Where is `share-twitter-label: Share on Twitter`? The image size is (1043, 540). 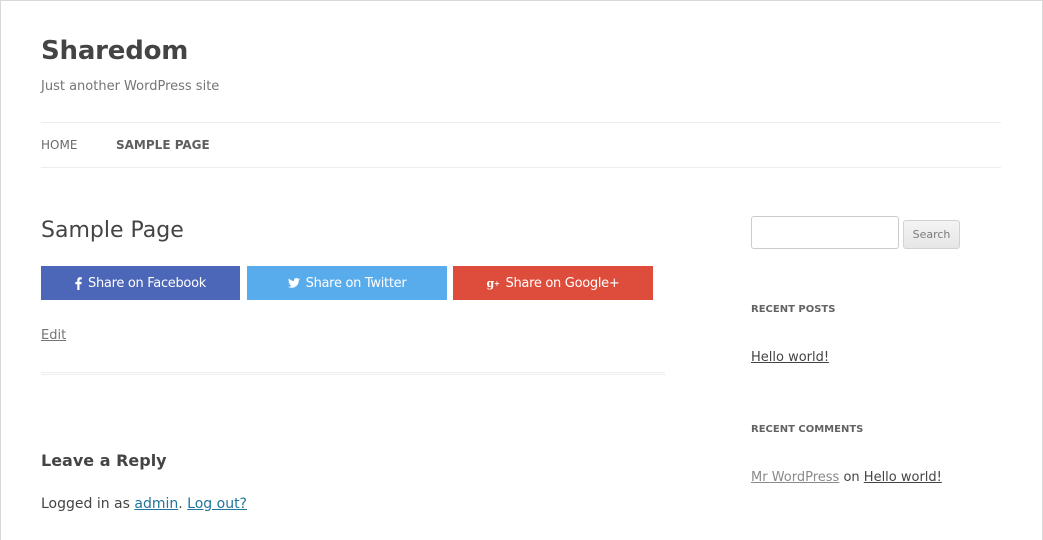 share-twitter-label: Share on Twitter is located at coordinates (356, 283).